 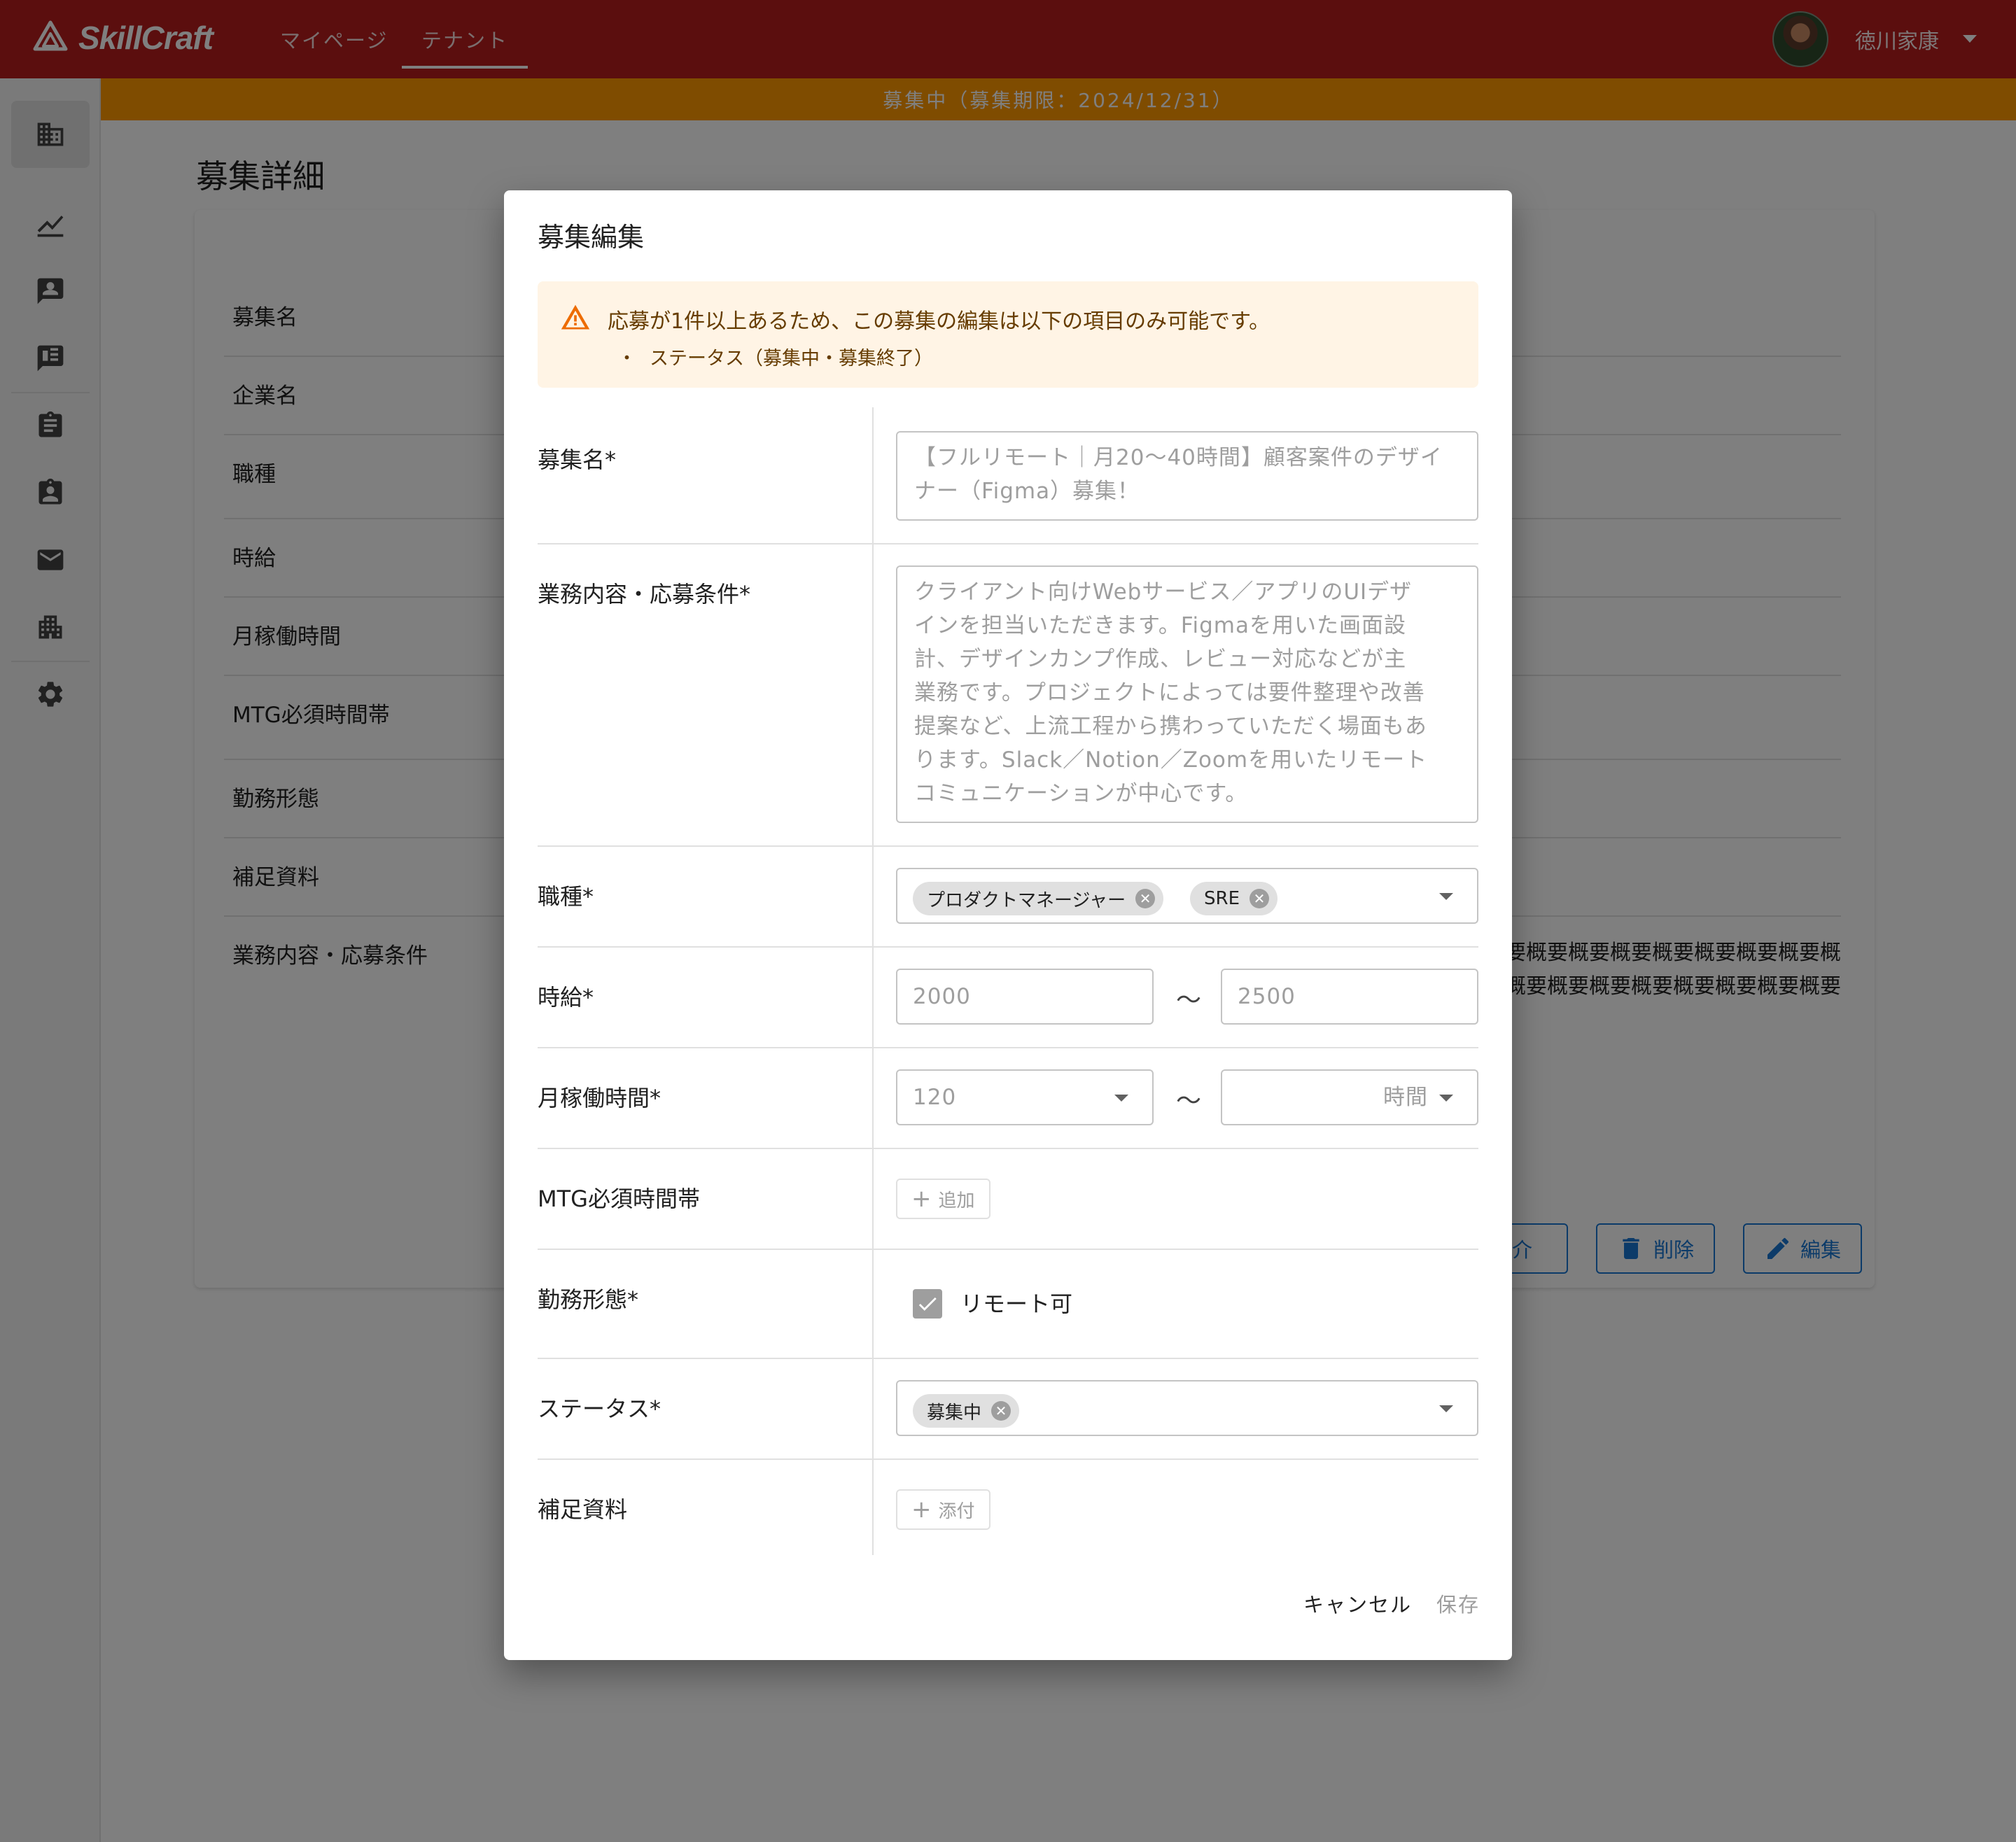 What do you see at coordinates (935, 1097) in the screenshot?
I see `monthly-hours-min-value: 120` at bounding box center [935, 1097].